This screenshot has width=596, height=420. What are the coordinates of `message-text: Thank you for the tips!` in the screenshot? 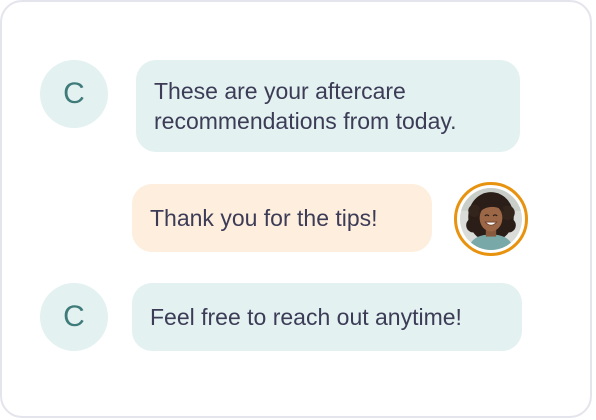 It's located at (264, 218).